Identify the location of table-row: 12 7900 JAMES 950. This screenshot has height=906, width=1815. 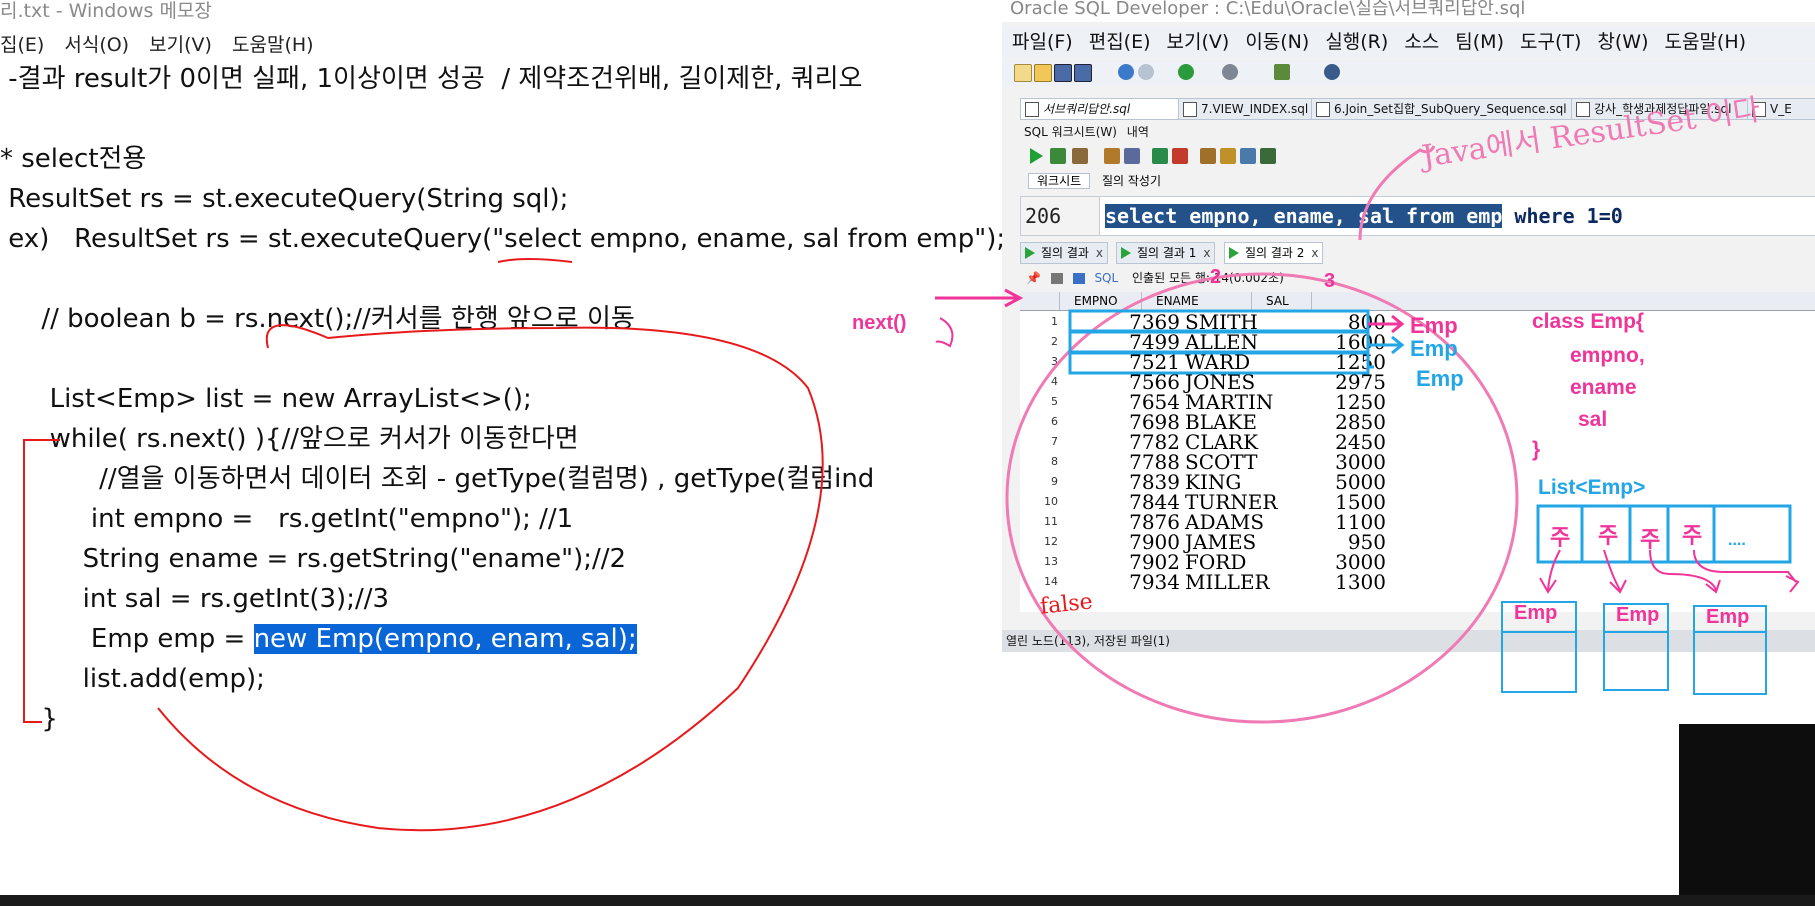
(1203, 542).